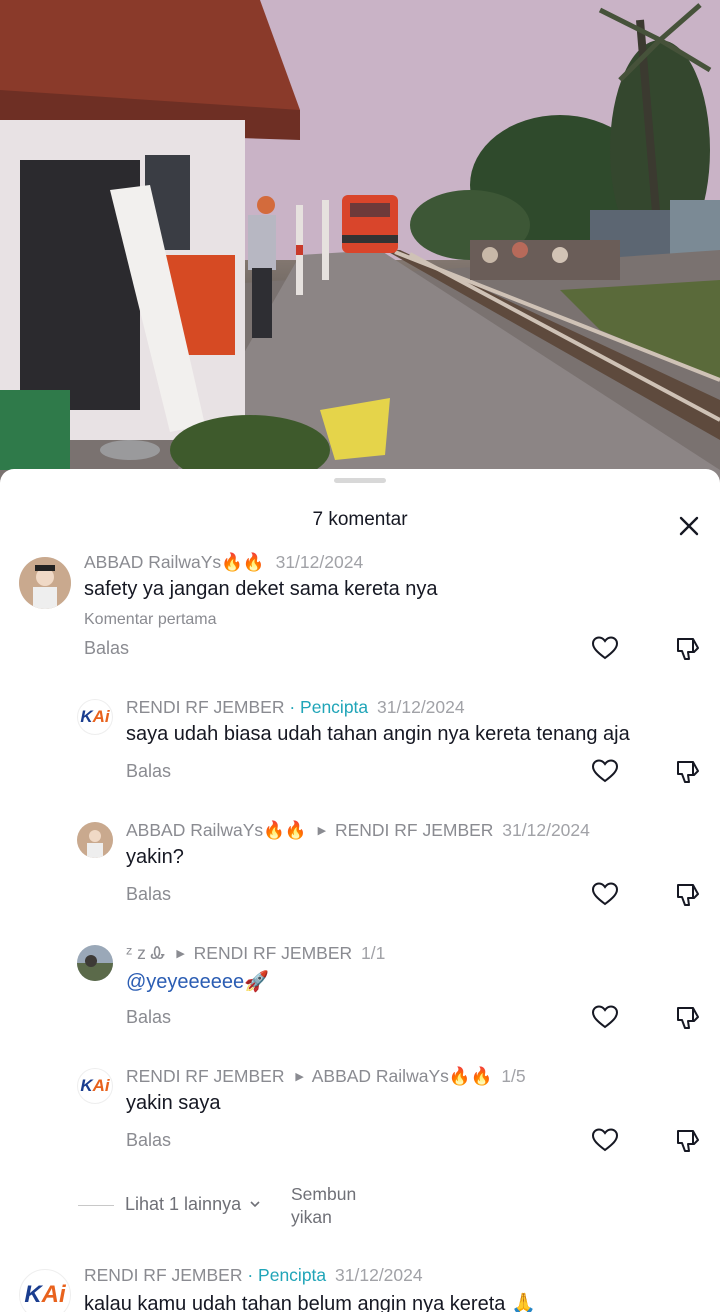 Image resolution: width=720 pixels, height=1312 pixels. What do you see at coordinates (311, 1217) in the screenshot?
I see `hide-label-line2: yikan` at bounding box center [311, 1217].